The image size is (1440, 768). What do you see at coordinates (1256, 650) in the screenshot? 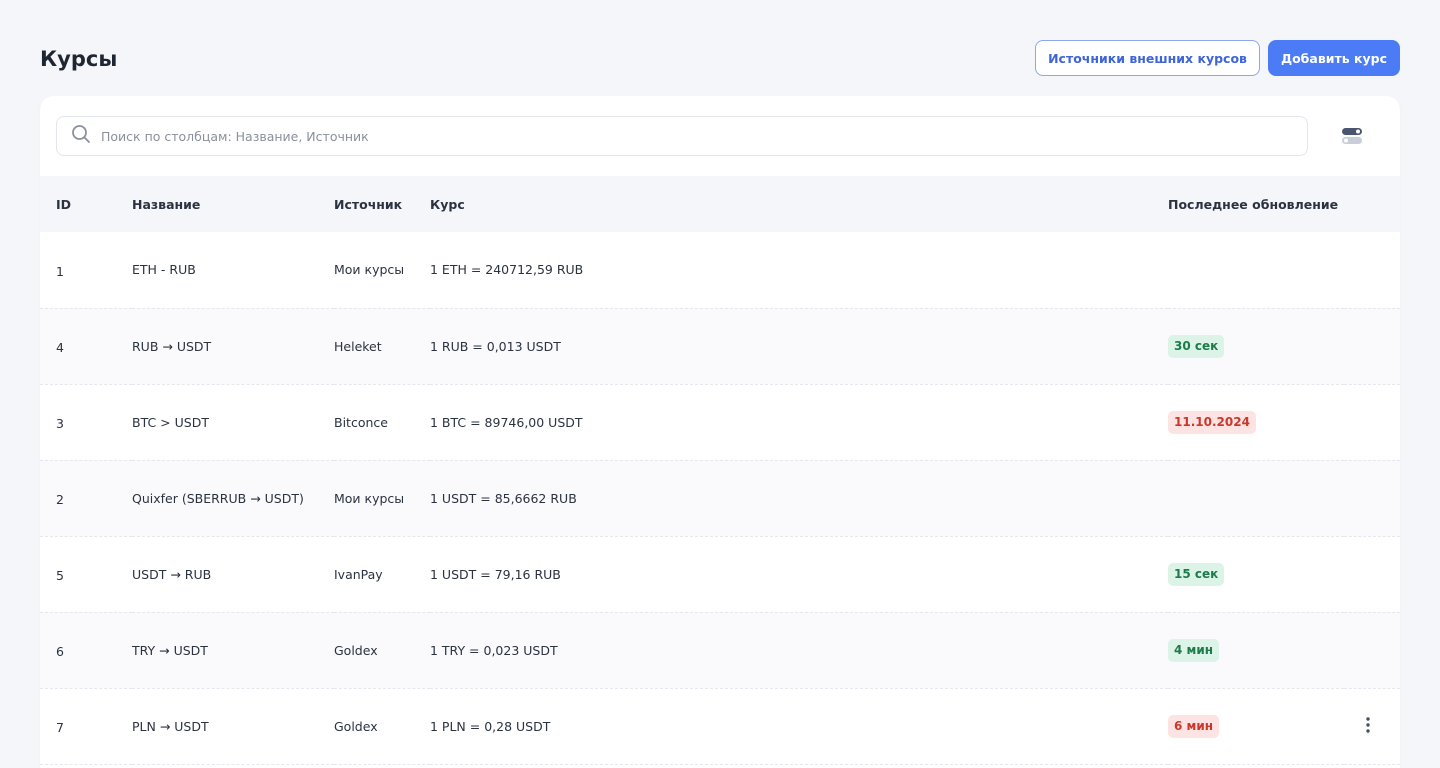
I see `cell-last-update: 4 мин` at bounding box center [1256, 650].